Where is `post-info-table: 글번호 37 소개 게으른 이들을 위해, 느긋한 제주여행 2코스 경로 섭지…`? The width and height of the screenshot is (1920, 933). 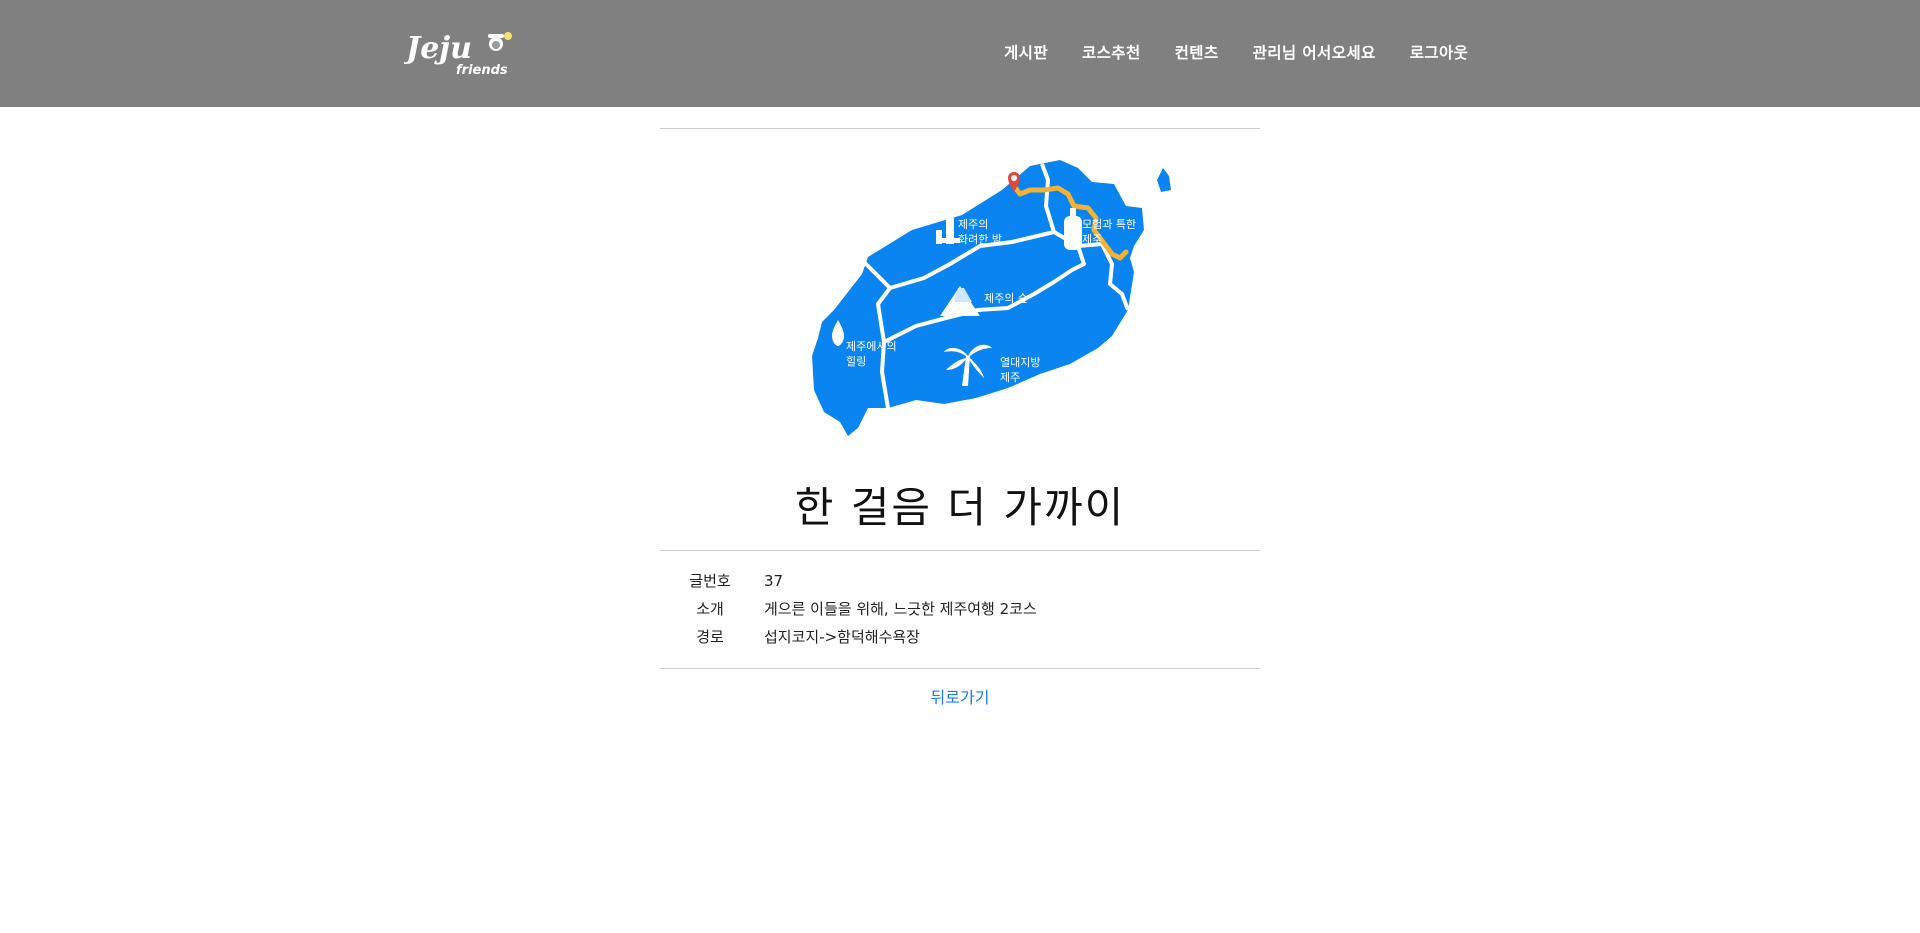 post-info-table: 글번호 37 소개 게으른 이들을 위해, 느긋한 제주여행 2코스 경로 섭지… is located at coordinates (960, 609).